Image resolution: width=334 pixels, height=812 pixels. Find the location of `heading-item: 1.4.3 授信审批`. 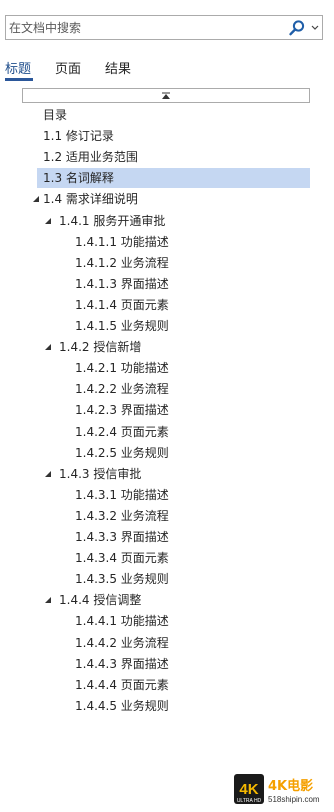

heading-item: 1.4.3 授信审批 is located at coordinates (173, 474).